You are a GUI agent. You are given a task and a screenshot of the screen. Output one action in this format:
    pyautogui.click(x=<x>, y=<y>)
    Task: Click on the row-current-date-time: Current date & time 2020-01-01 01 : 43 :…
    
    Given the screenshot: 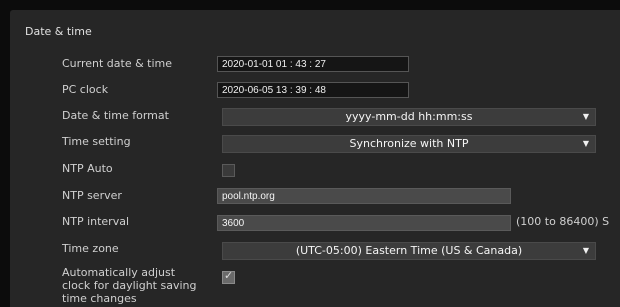 What is the action you would take?
    pyautogui.click(x=315, y=64)
    